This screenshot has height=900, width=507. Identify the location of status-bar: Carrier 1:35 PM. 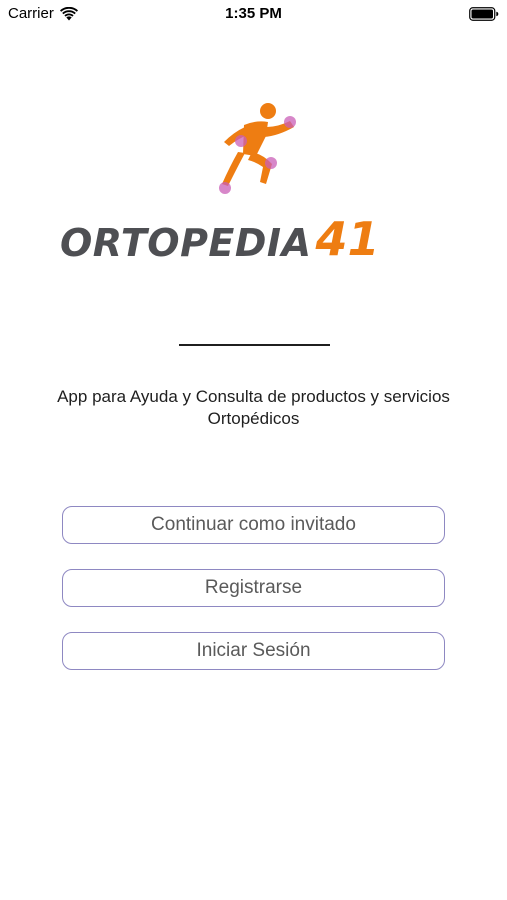
(253, 14).